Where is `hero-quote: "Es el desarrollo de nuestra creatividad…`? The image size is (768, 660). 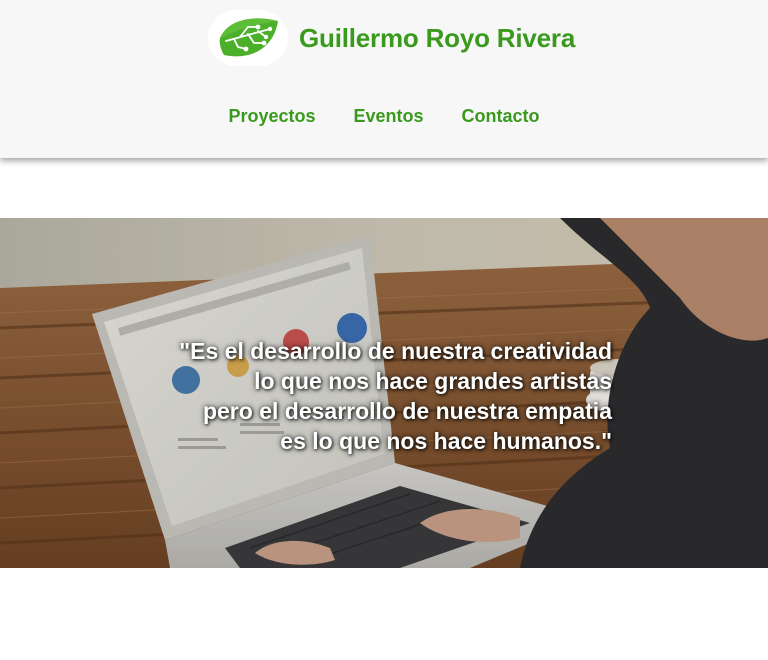 hero-quote: "Es el desarrollo de nuestra creatividad… is located at coordinates (306, 396).